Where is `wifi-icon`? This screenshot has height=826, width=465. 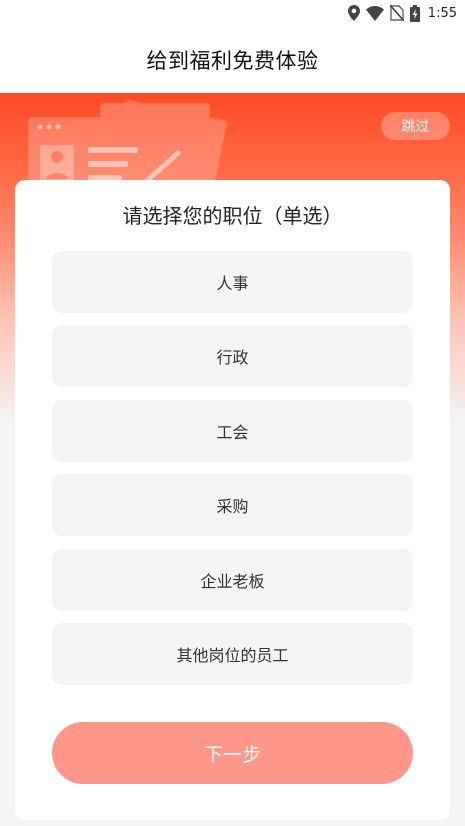 wifi-icon is located at coordinates (374, 13).